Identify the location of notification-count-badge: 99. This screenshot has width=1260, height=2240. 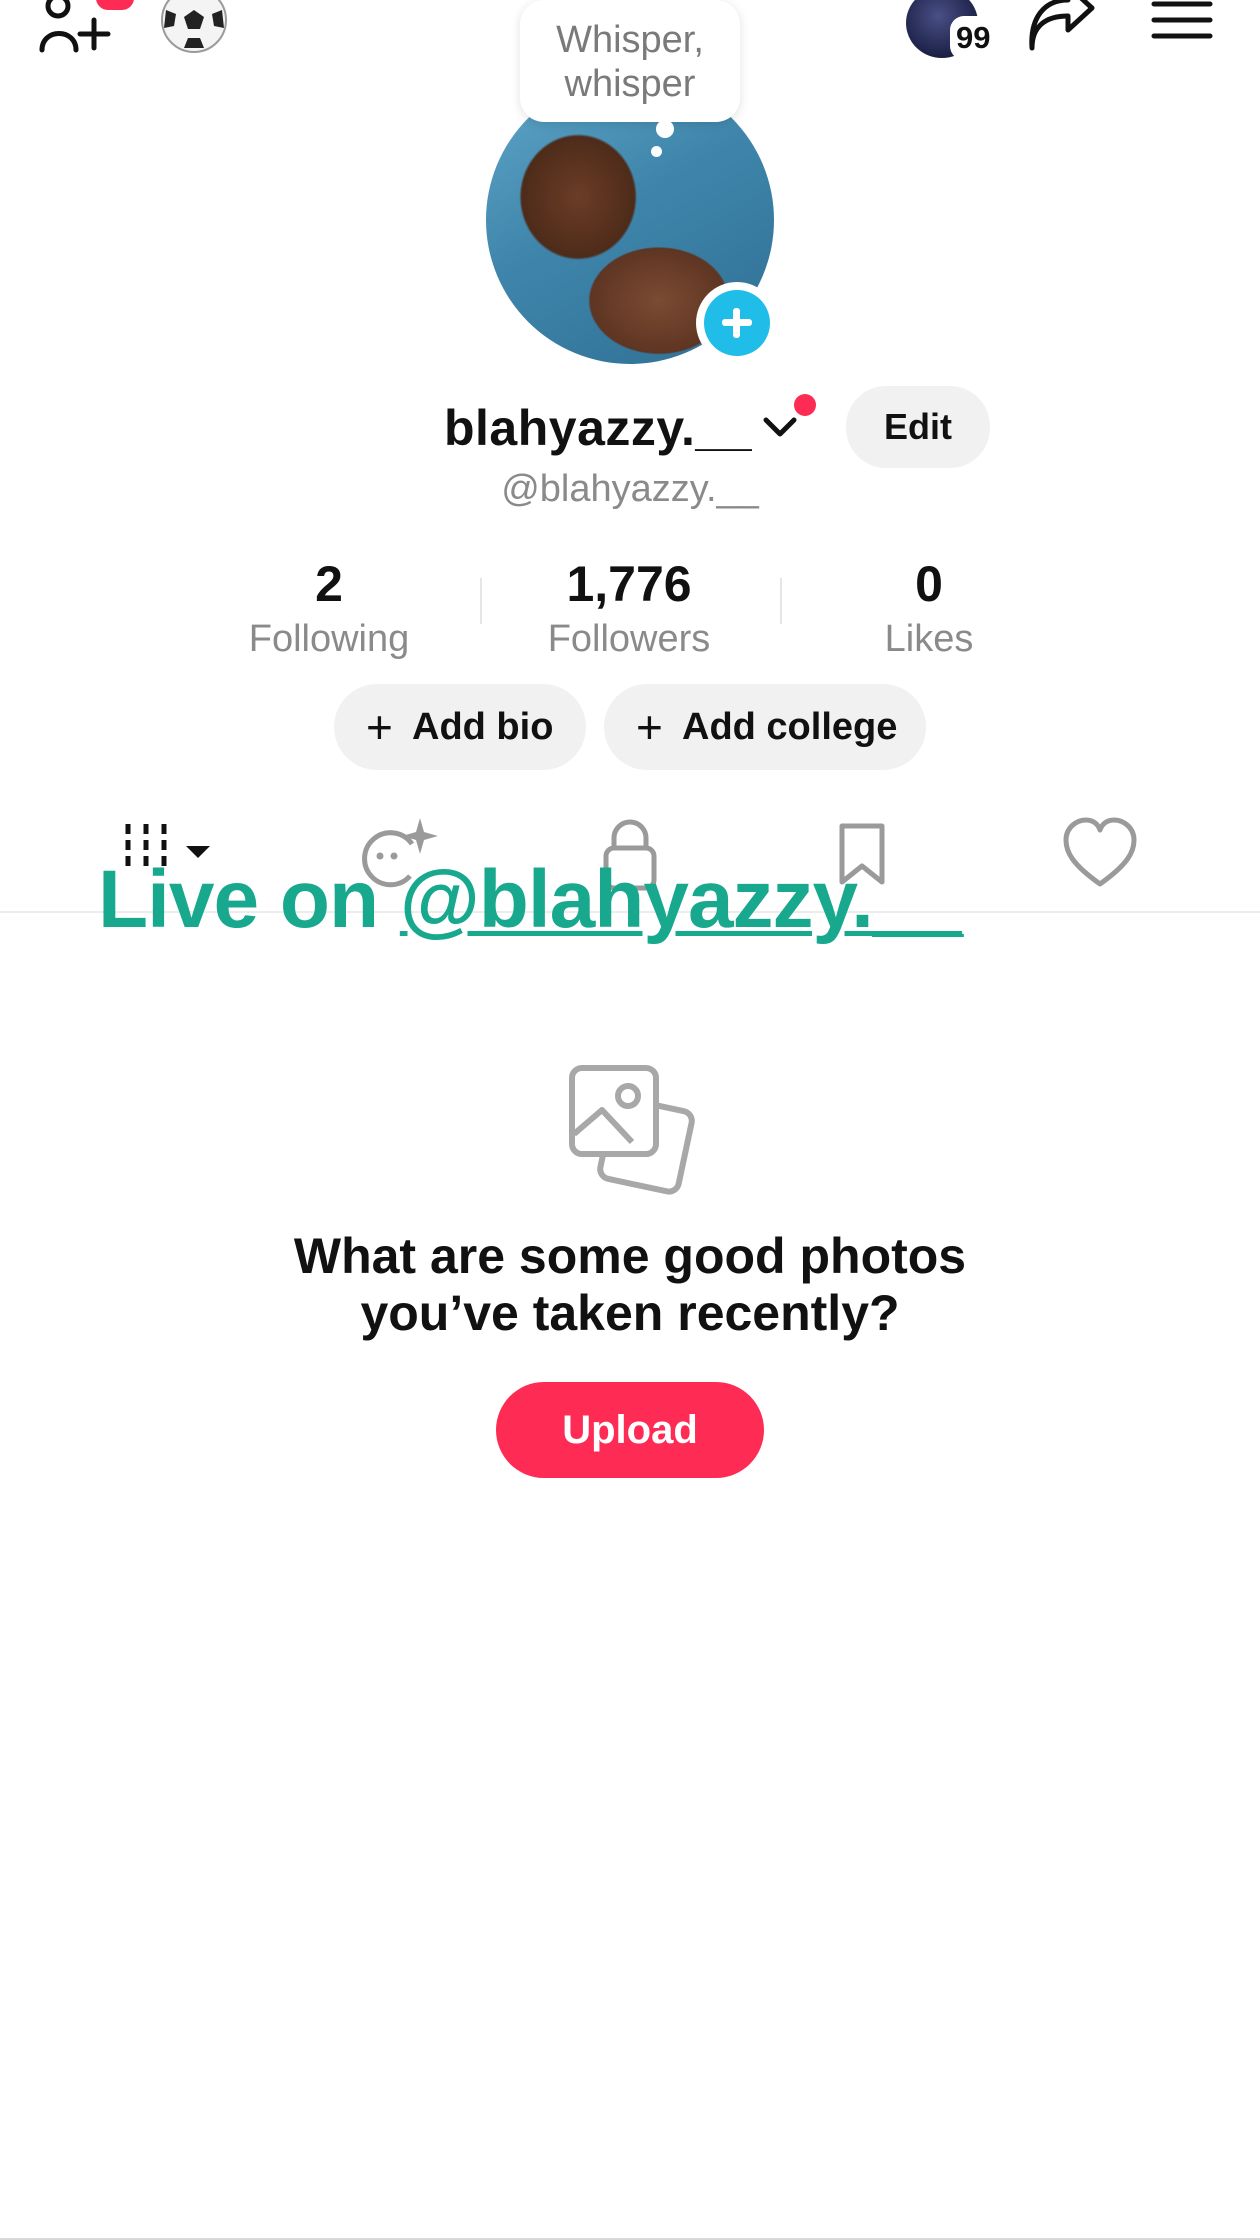
(973, 38).